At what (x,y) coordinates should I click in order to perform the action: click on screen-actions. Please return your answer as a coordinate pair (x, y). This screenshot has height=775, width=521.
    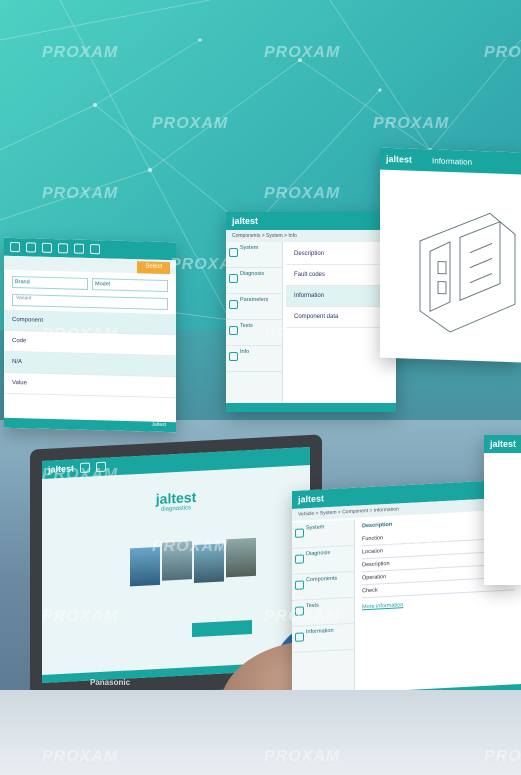
    Looking at the image, I should click on (222, 629).